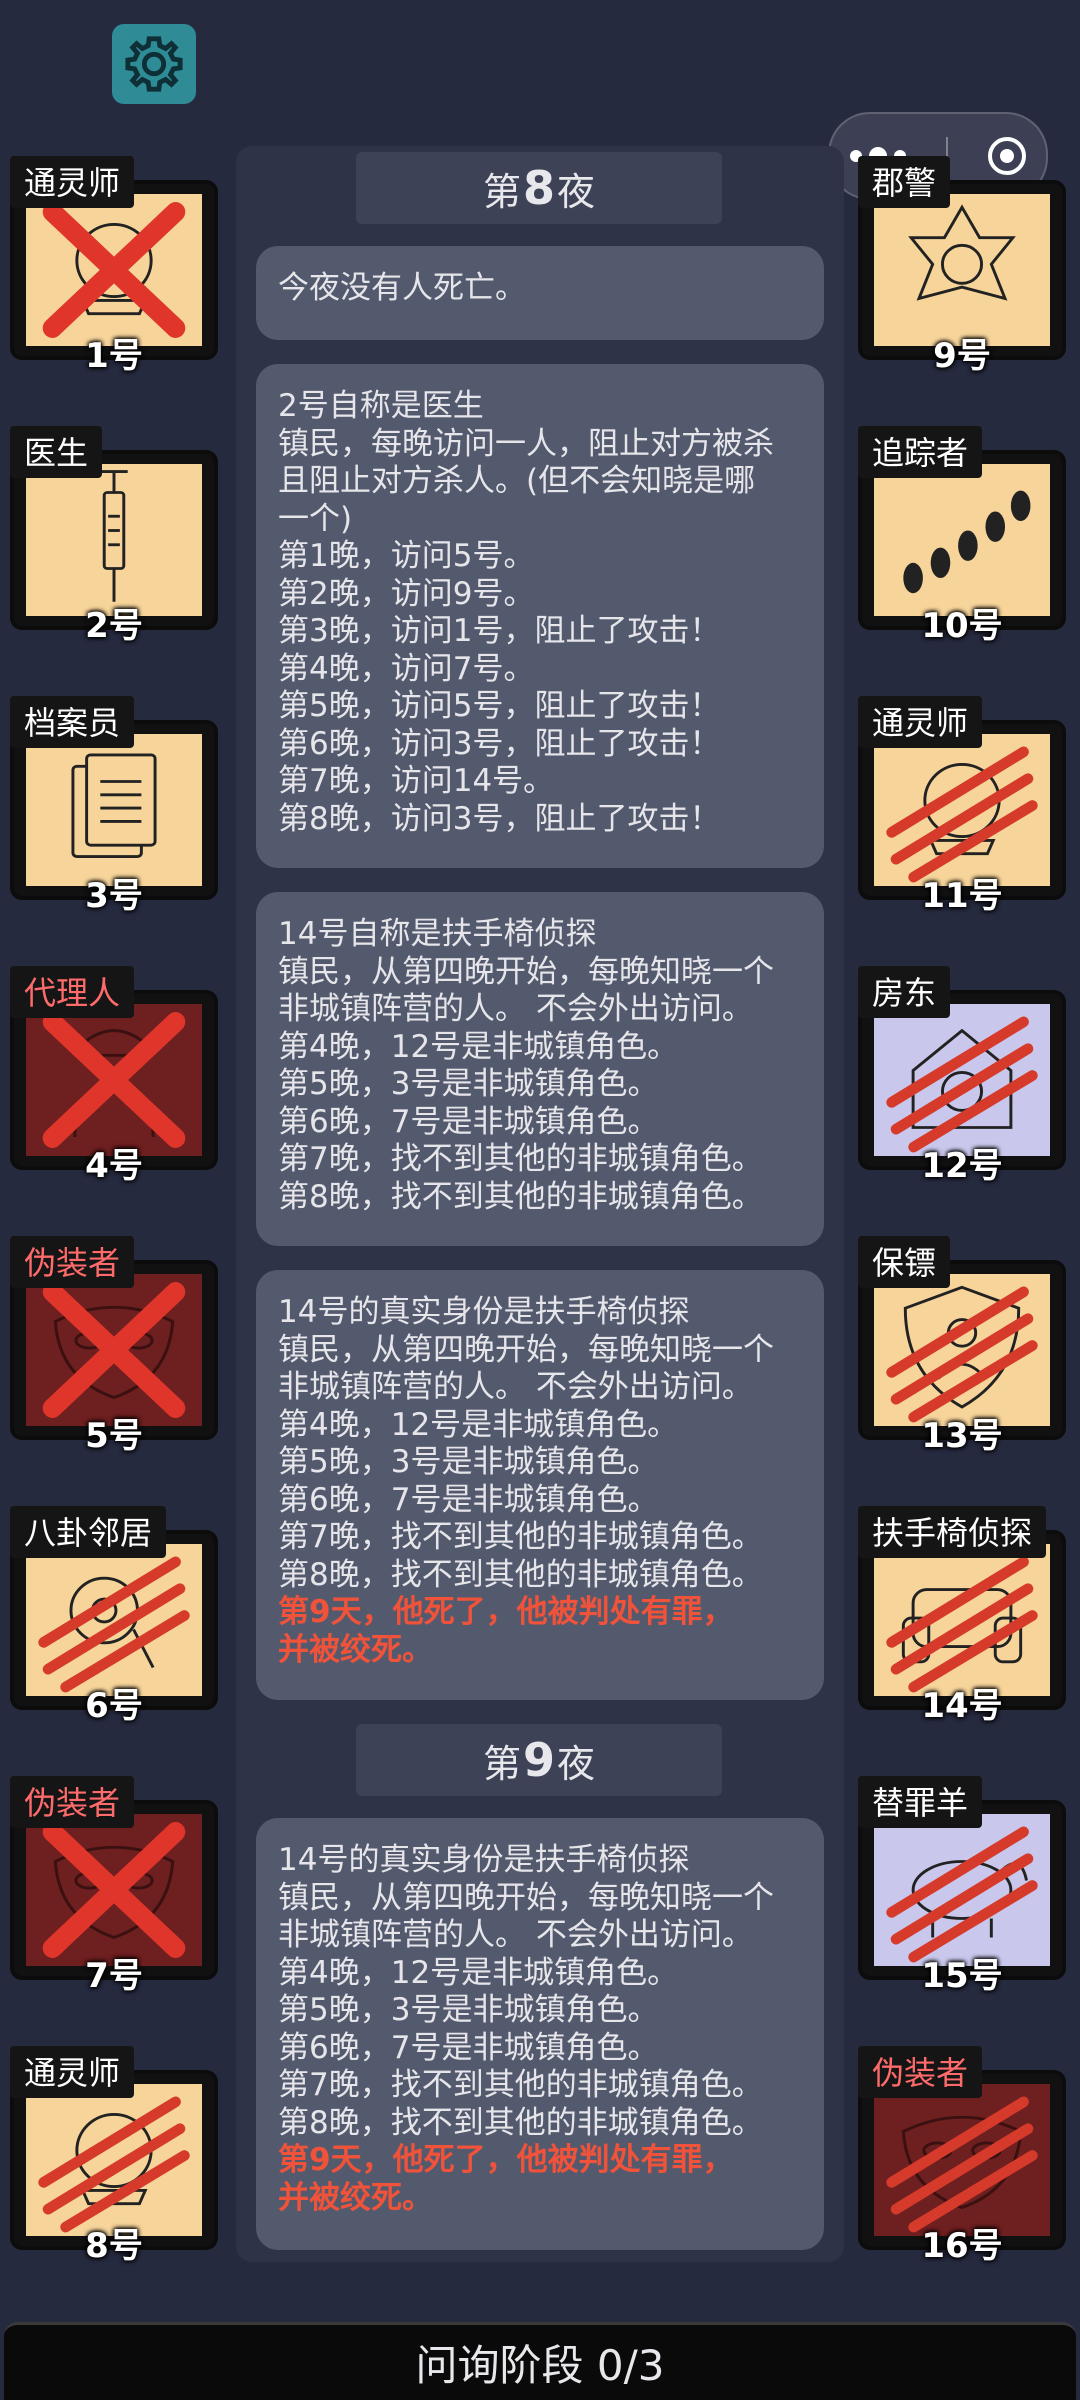  Describe the element at coordinates (952, 1532) in the screenshot. I see `role-label: 扶手椅侦探` at that location.